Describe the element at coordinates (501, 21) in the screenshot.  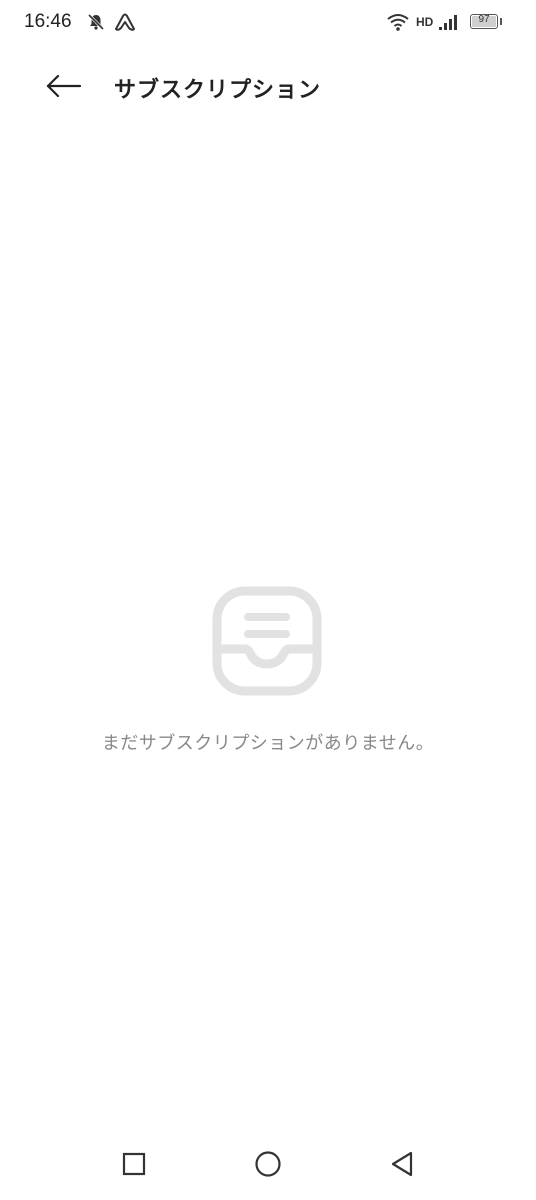
I see `battery-tip` at that location.